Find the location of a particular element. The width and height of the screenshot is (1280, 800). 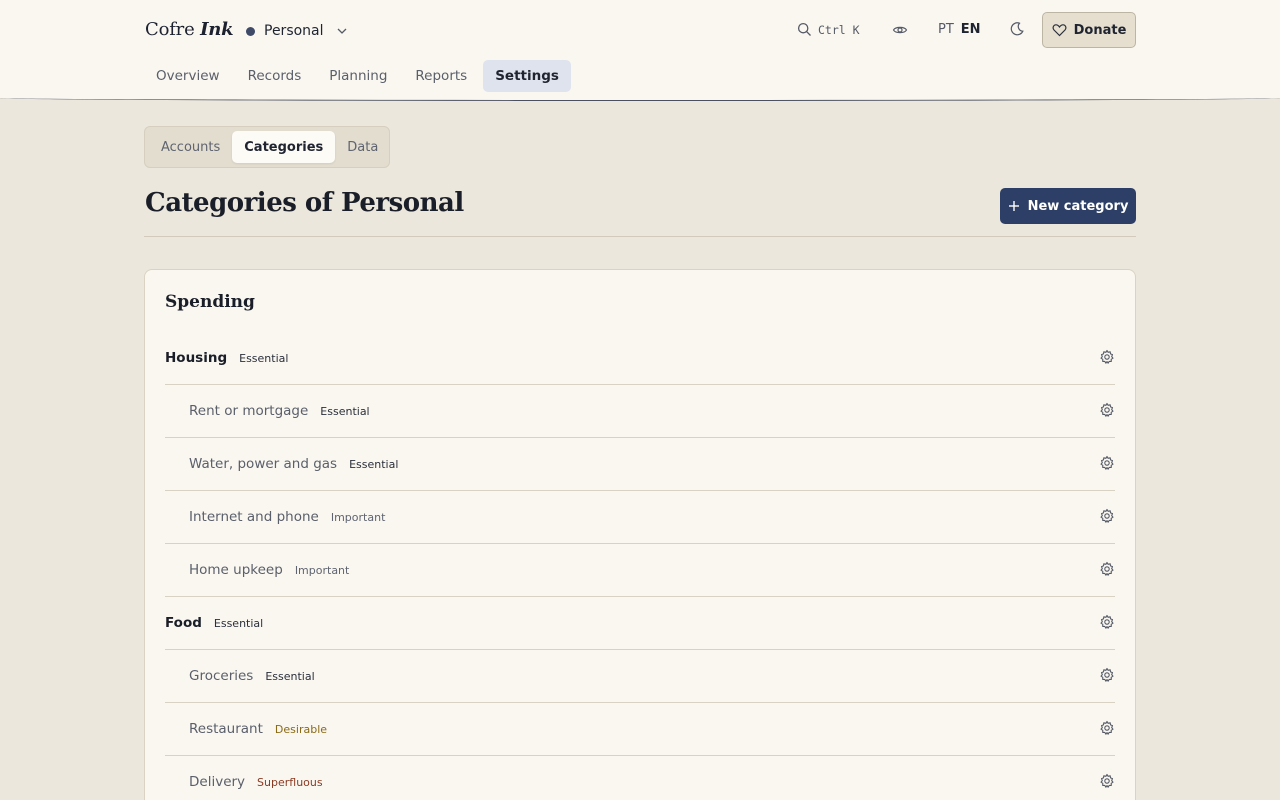

heart-icon is located at coordinates (1059, 30).